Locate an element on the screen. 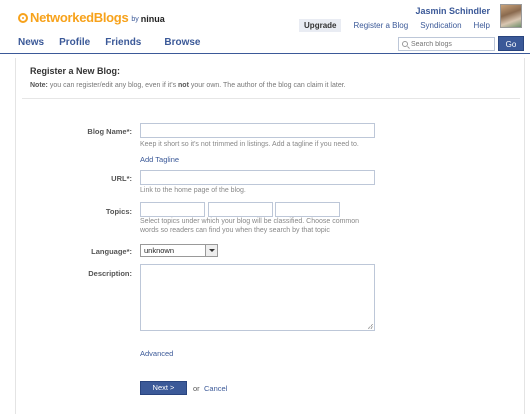  top-links: Upgrade Register a Blog Syndication Help is located at coordinates (388, 25).